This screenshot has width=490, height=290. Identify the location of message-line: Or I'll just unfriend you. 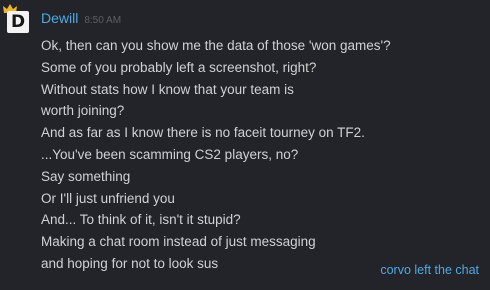
(108, 198).